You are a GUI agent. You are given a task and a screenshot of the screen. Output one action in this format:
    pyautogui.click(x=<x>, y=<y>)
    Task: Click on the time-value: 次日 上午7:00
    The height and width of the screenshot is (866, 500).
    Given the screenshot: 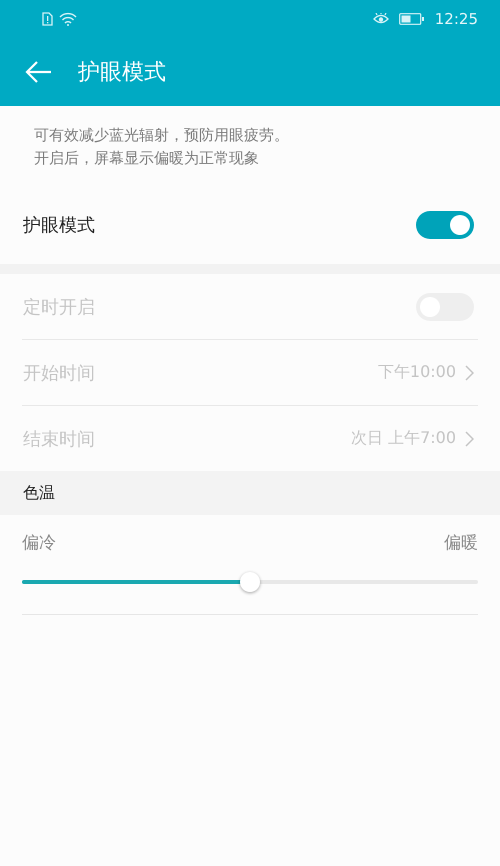 What is the action you would take?
    pyautogui.click(x=403, y=438)
    